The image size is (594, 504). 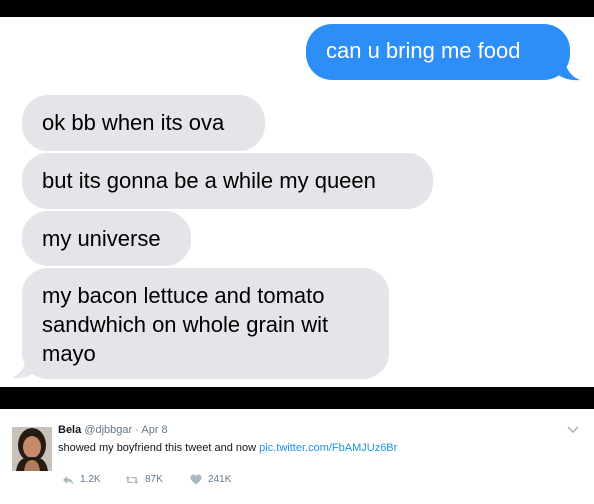 What do you see at coordinates (297, 398) in the screenshot?
I see `divider-black-bar` at bounding box center [297, 398].